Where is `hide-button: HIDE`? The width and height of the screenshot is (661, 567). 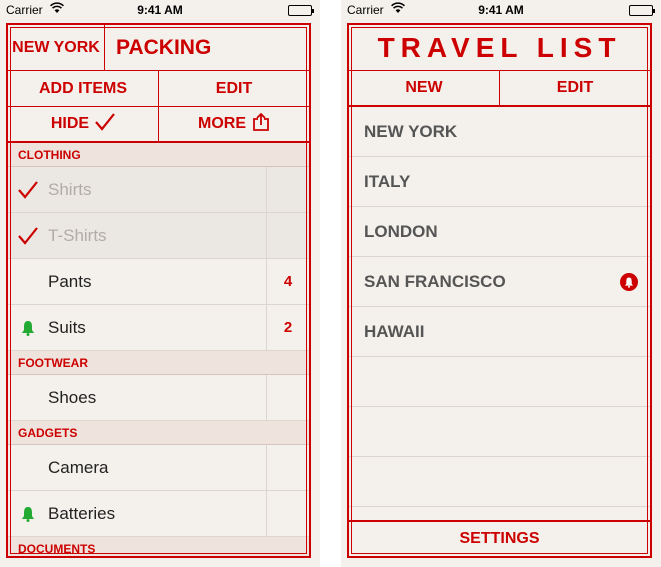
hide-button: HIDE is located at coordinates (83, 124).